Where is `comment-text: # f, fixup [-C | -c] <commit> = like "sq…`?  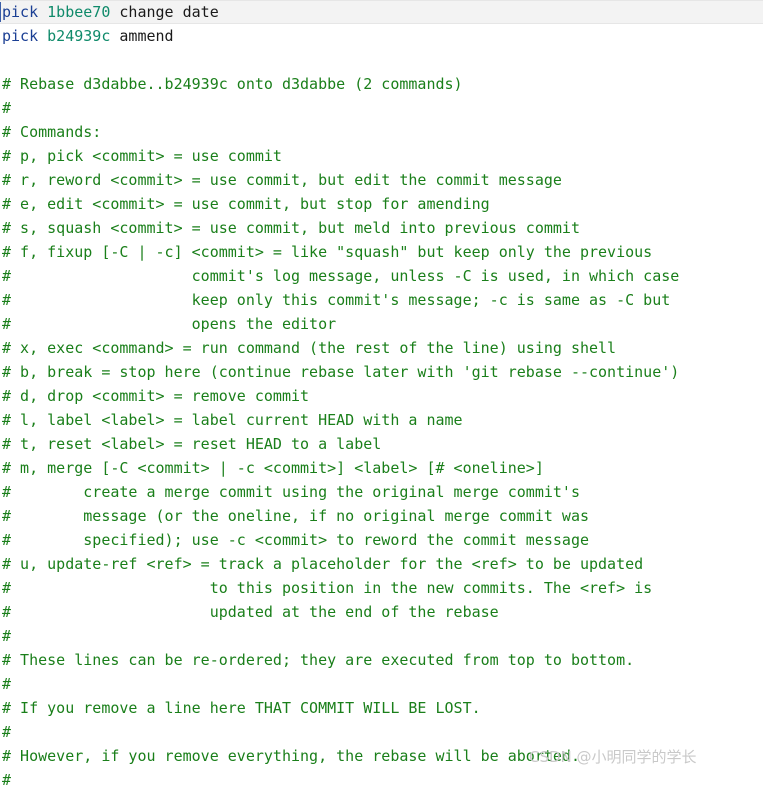 comment-text: # f, fixup [-C | -c] <commit> = like "sq… is located at coordinates (327, 252).